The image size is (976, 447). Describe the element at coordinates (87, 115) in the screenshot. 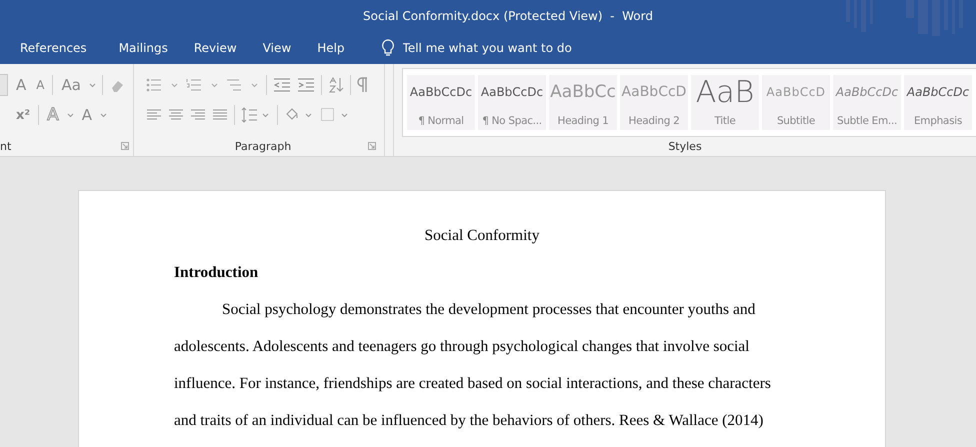

I see `font-color-button: A` at that location.